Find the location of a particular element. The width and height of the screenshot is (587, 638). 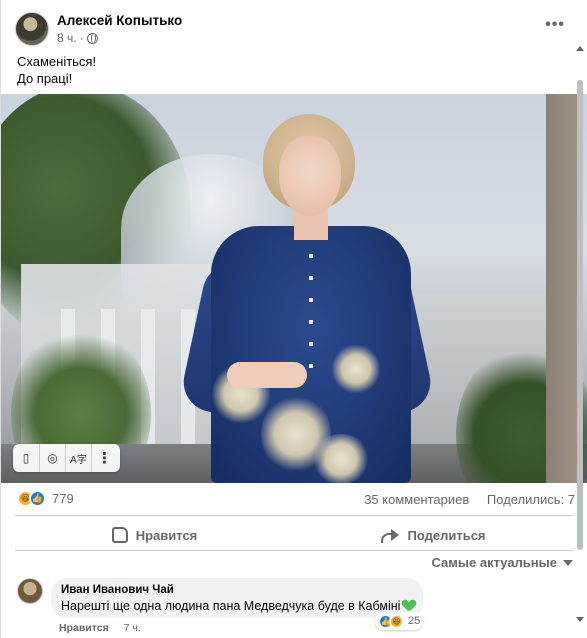

comment-reactions-count: 25 is located at coordinates (414, 621).